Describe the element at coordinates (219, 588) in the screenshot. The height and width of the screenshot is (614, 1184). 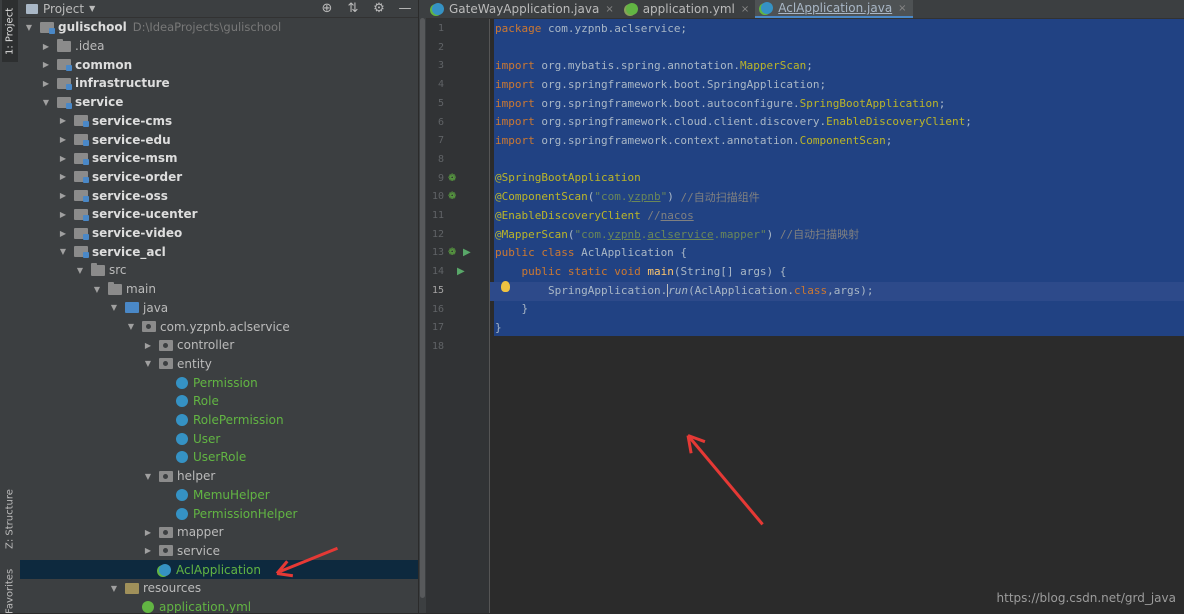
I see `tree-node: ▼ resources` at that location.